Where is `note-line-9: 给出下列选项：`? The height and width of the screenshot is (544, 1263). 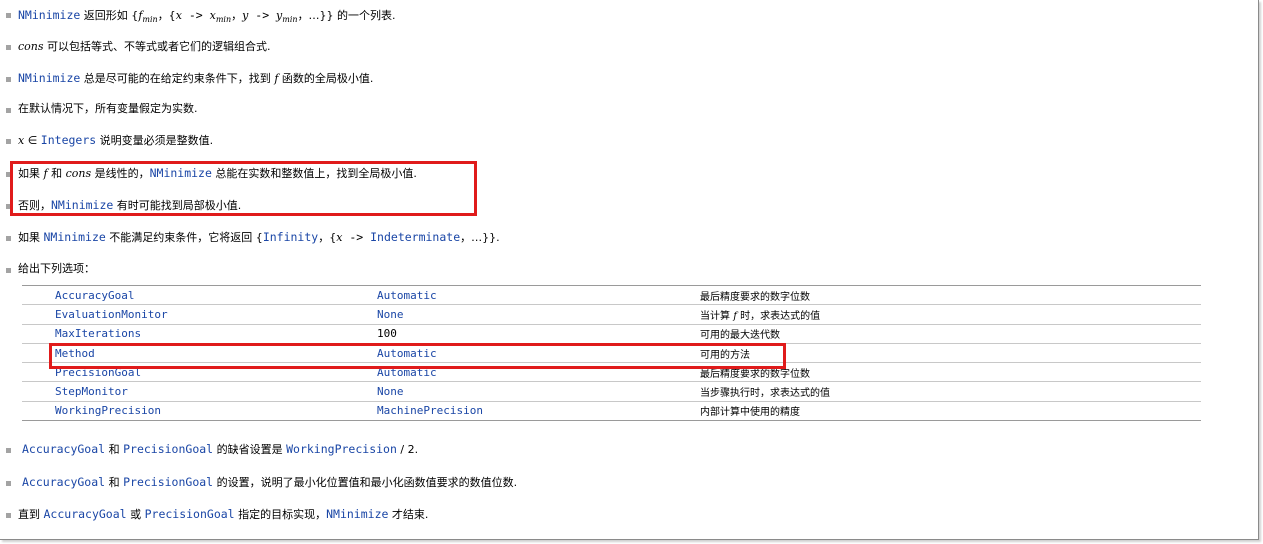 note-line-9: 给出下列选项： is located at coordinates (56, 268).